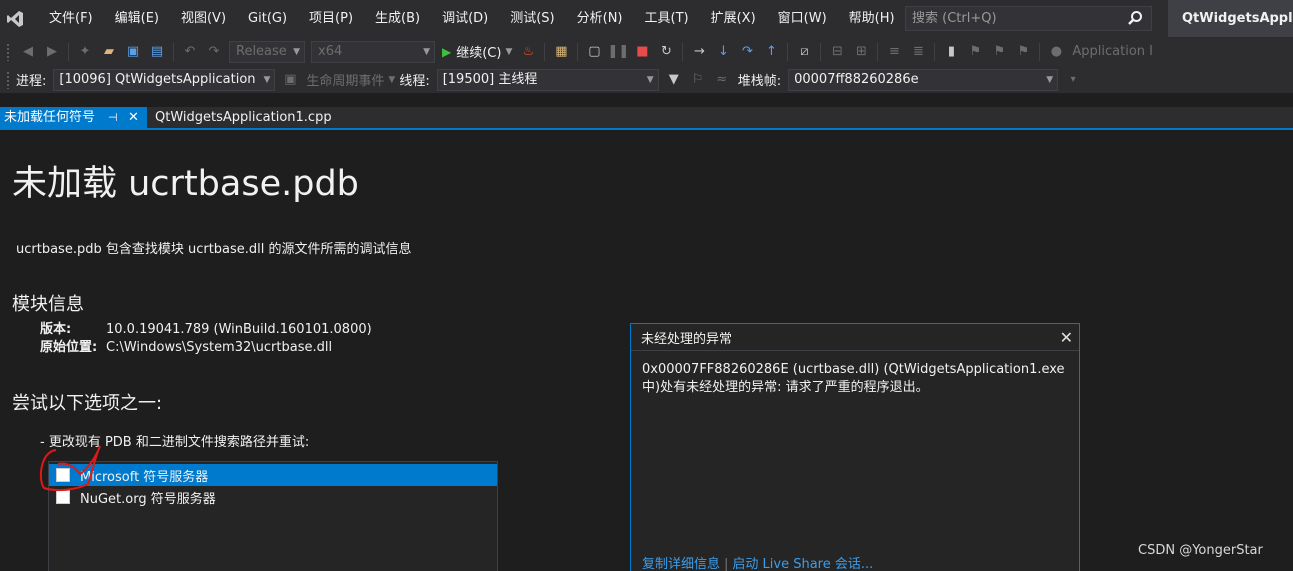  Describe the element at coordinates (15, 18) in the screenshot. I see `visual-studio-logo-icon` at that location.